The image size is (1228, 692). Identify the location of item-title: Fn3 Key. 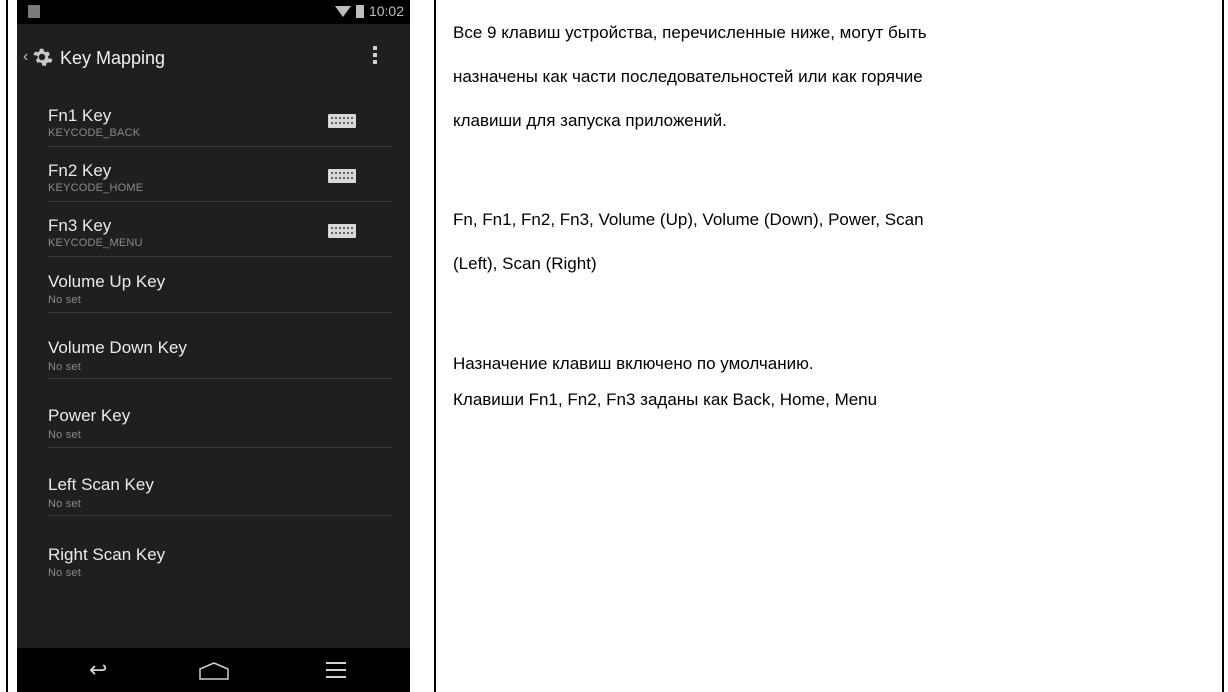
(80, 225).